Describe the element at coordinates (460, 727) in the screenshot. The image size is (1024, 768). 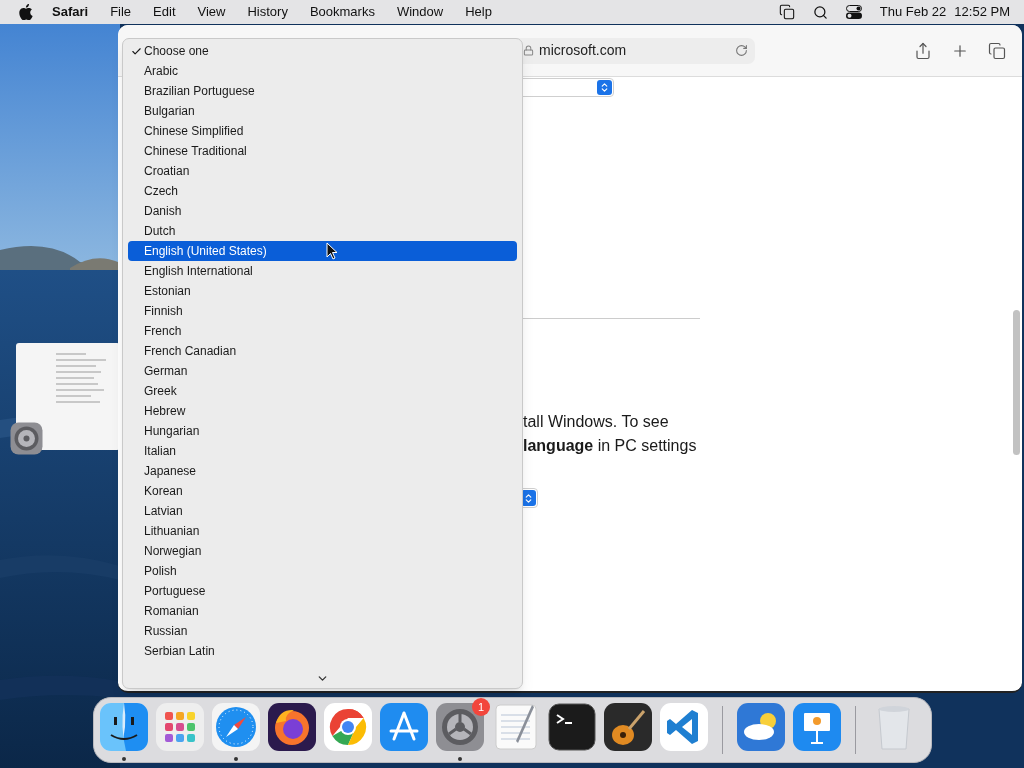
I see `gear-icon` at that location.